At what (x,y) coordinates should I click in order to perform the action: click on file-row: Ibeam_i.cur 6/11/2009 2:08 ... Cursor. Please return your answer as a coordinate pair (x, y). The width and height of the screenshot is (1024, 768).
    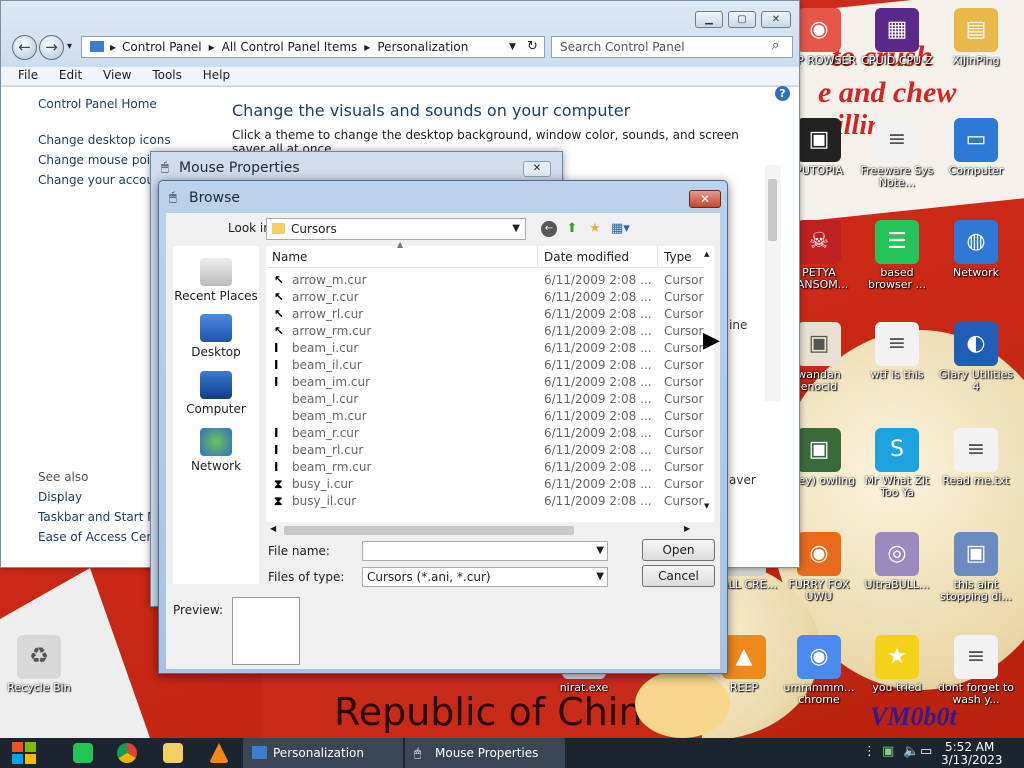
    Looking at the image, I should click on (486, 348).